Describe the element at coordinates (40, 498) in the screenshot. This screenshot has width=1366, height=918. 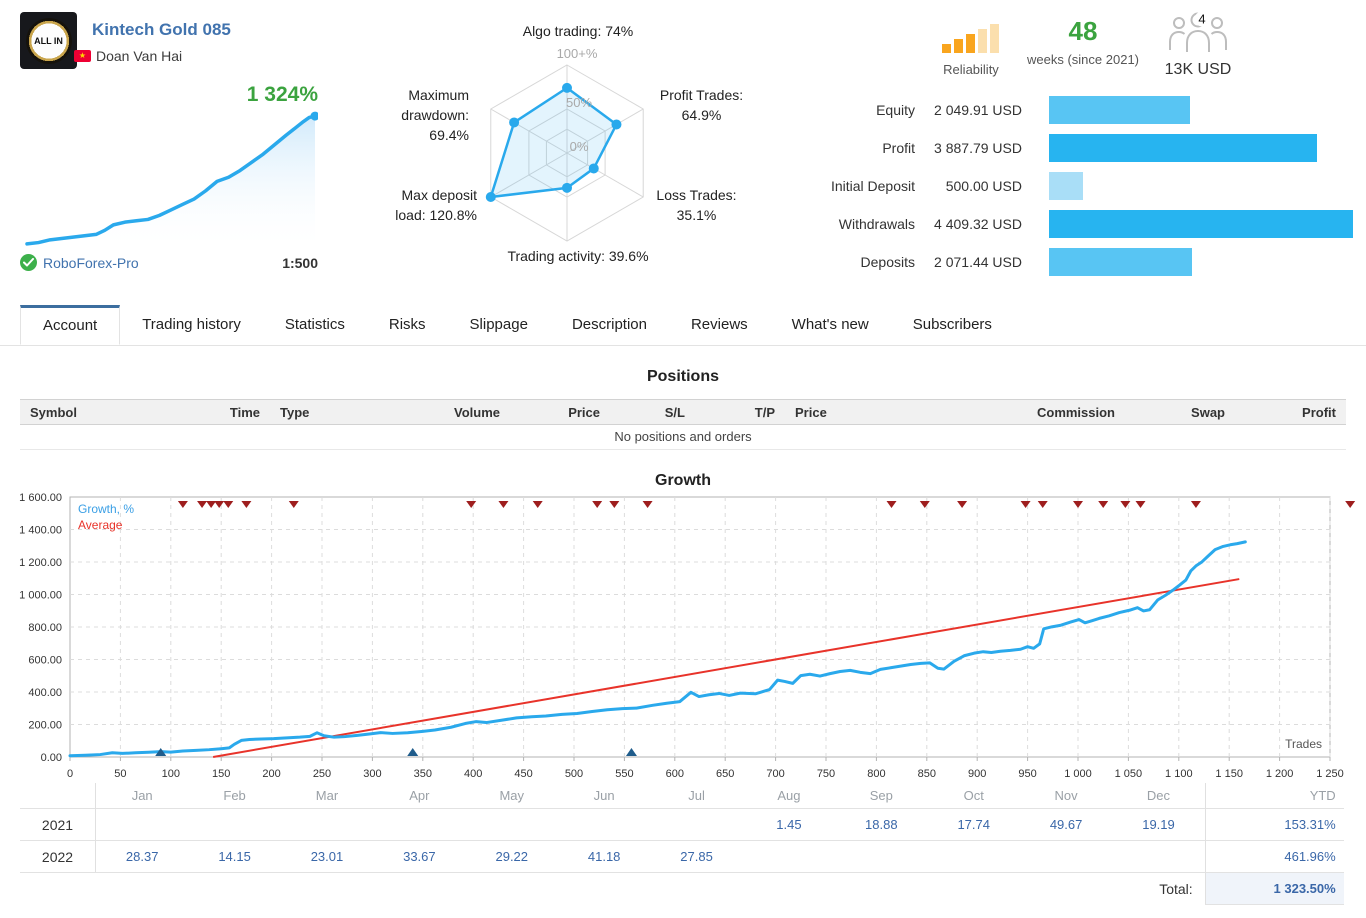
I see `svg-text: 1 600.00` at that location.